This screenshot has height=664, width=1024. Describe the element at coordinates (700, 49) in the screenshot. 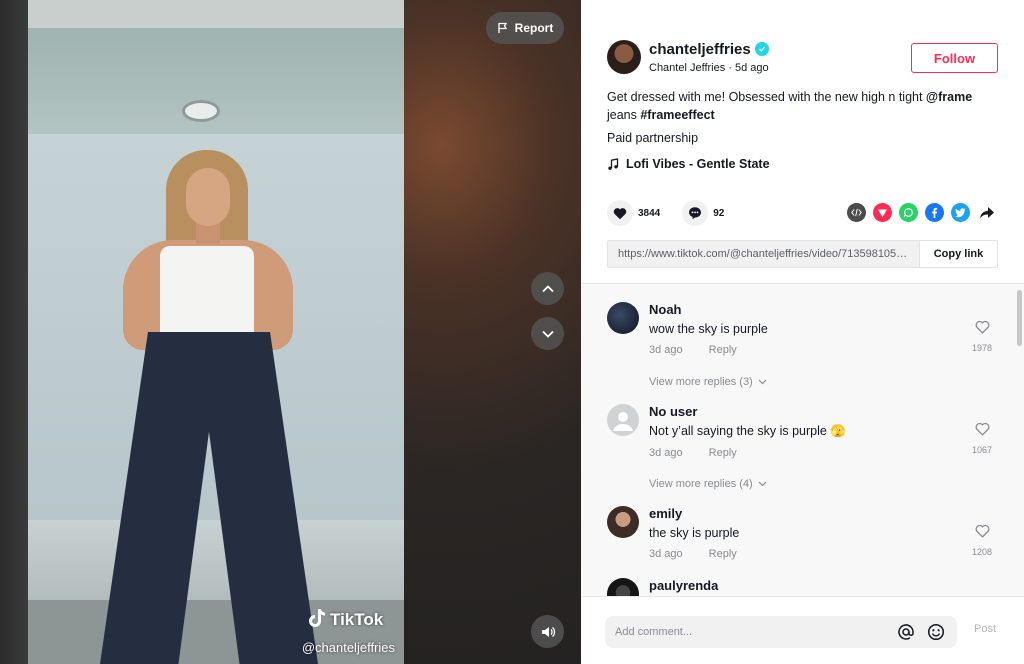

I see `author-username: chanteljeffries` at that location.